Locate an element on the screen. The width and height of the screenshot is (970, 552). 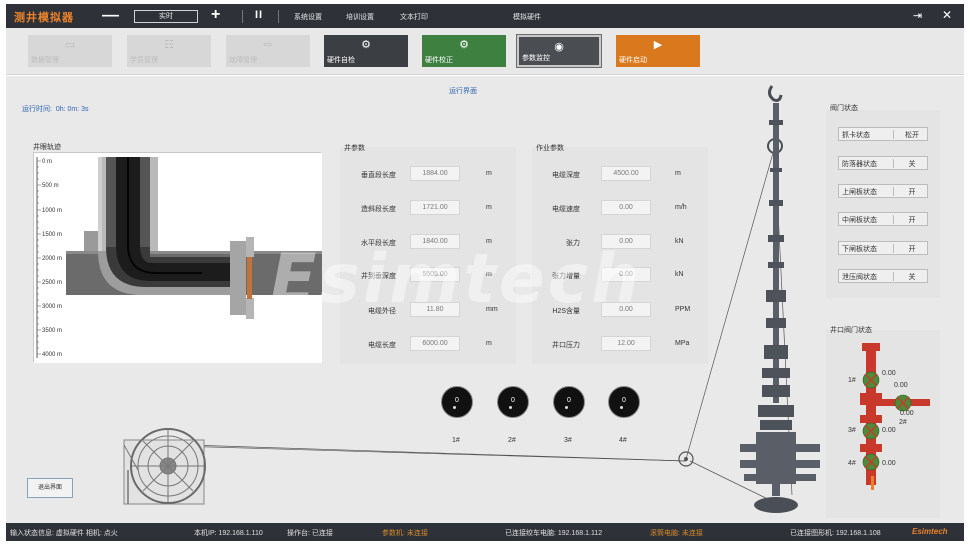
well-params-title: 井参数 is located at coordinates (354, 148).